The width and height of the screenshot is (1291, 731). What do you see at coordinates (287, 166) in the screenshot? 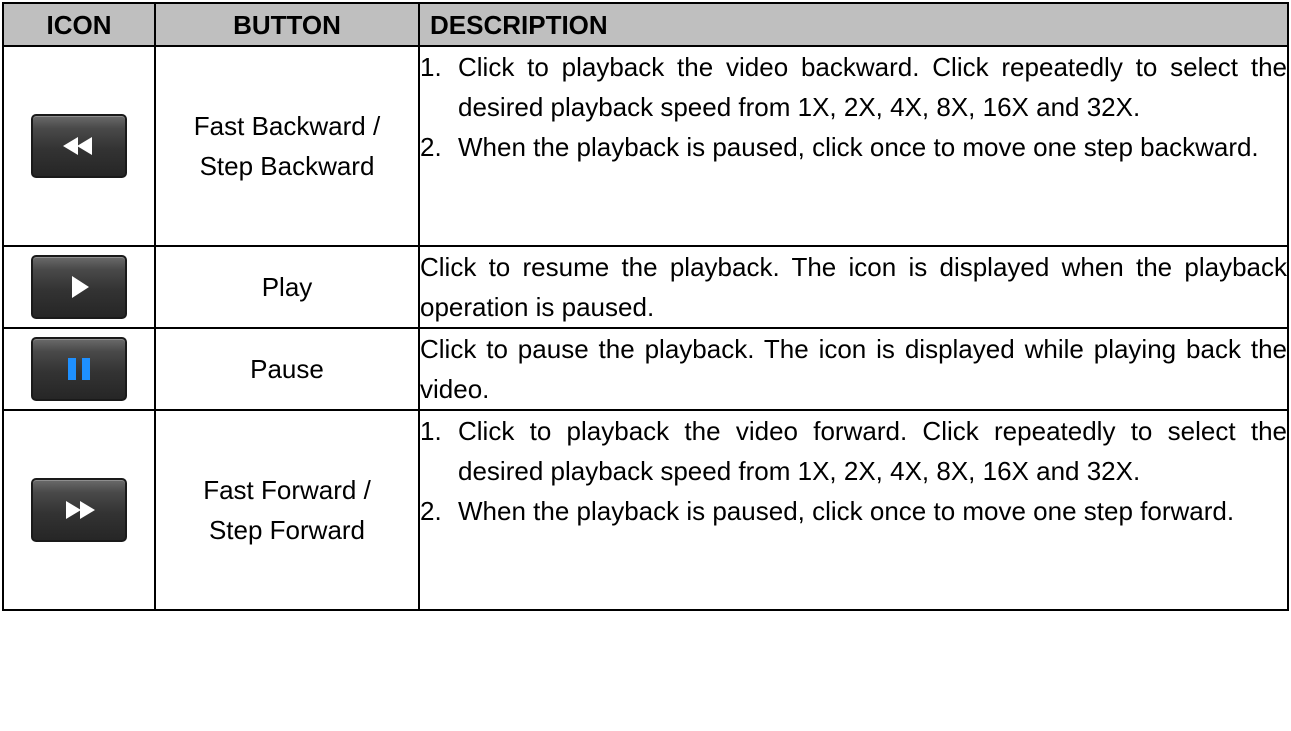
I see `button-name-line: Step Backward` at bounding box center [287, 166].